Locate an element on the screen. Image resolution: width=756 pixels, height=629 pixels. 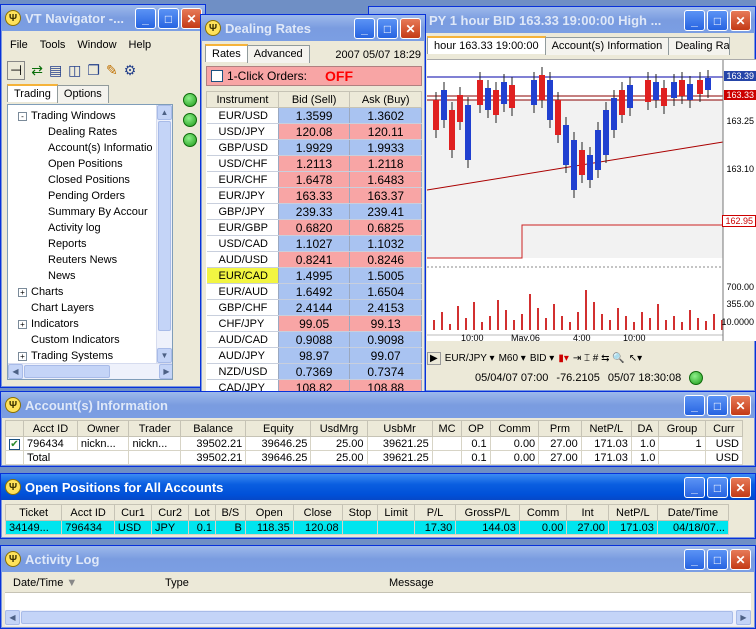
col-header: Acct ID is located at coordinates (50, 428).